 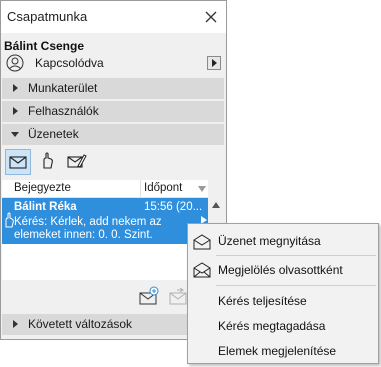 I want to click on user-icon, so click(x=15, y=63).